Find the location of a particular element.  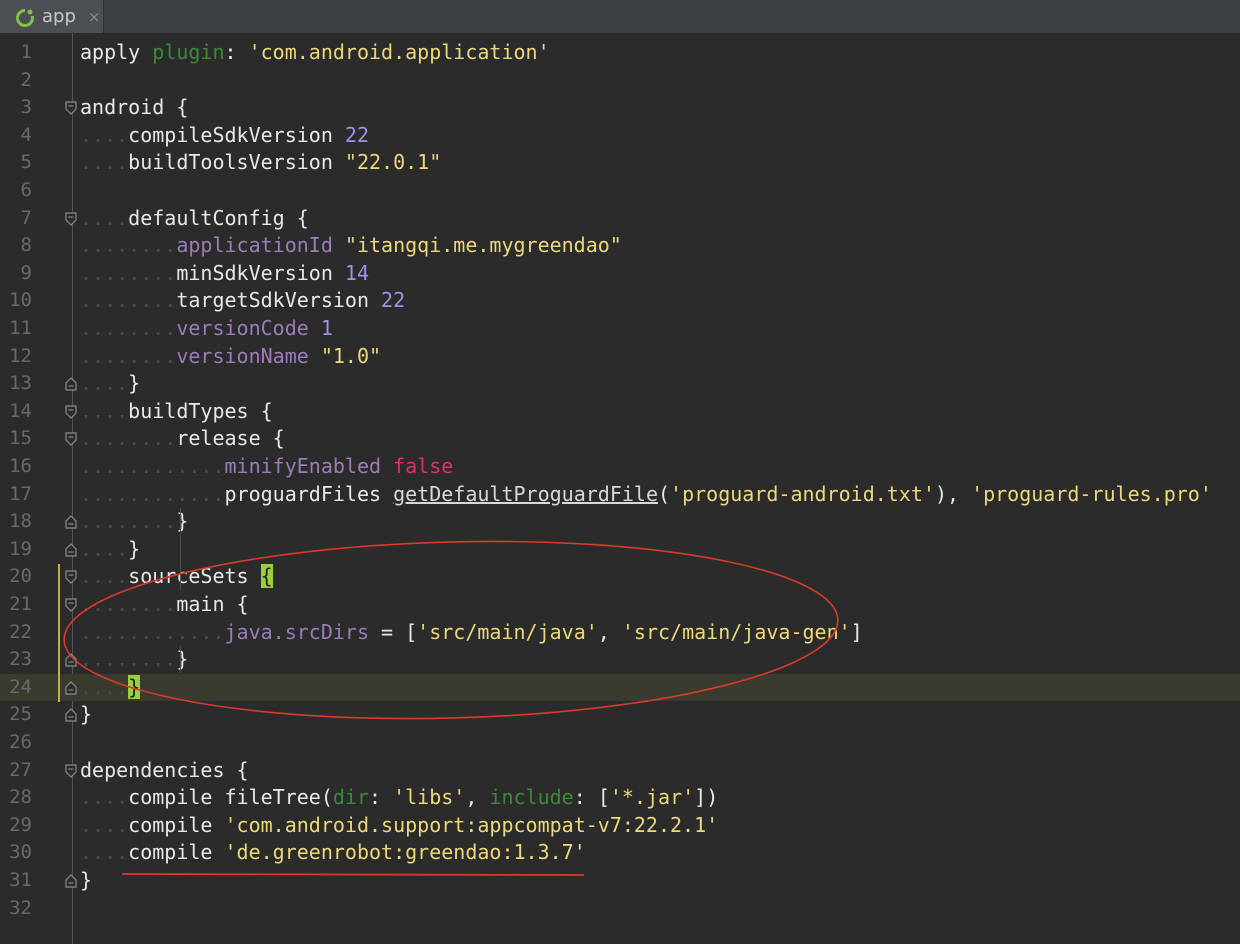

code-text: ............minifyEnabled false is located at coordinates (266, 467).